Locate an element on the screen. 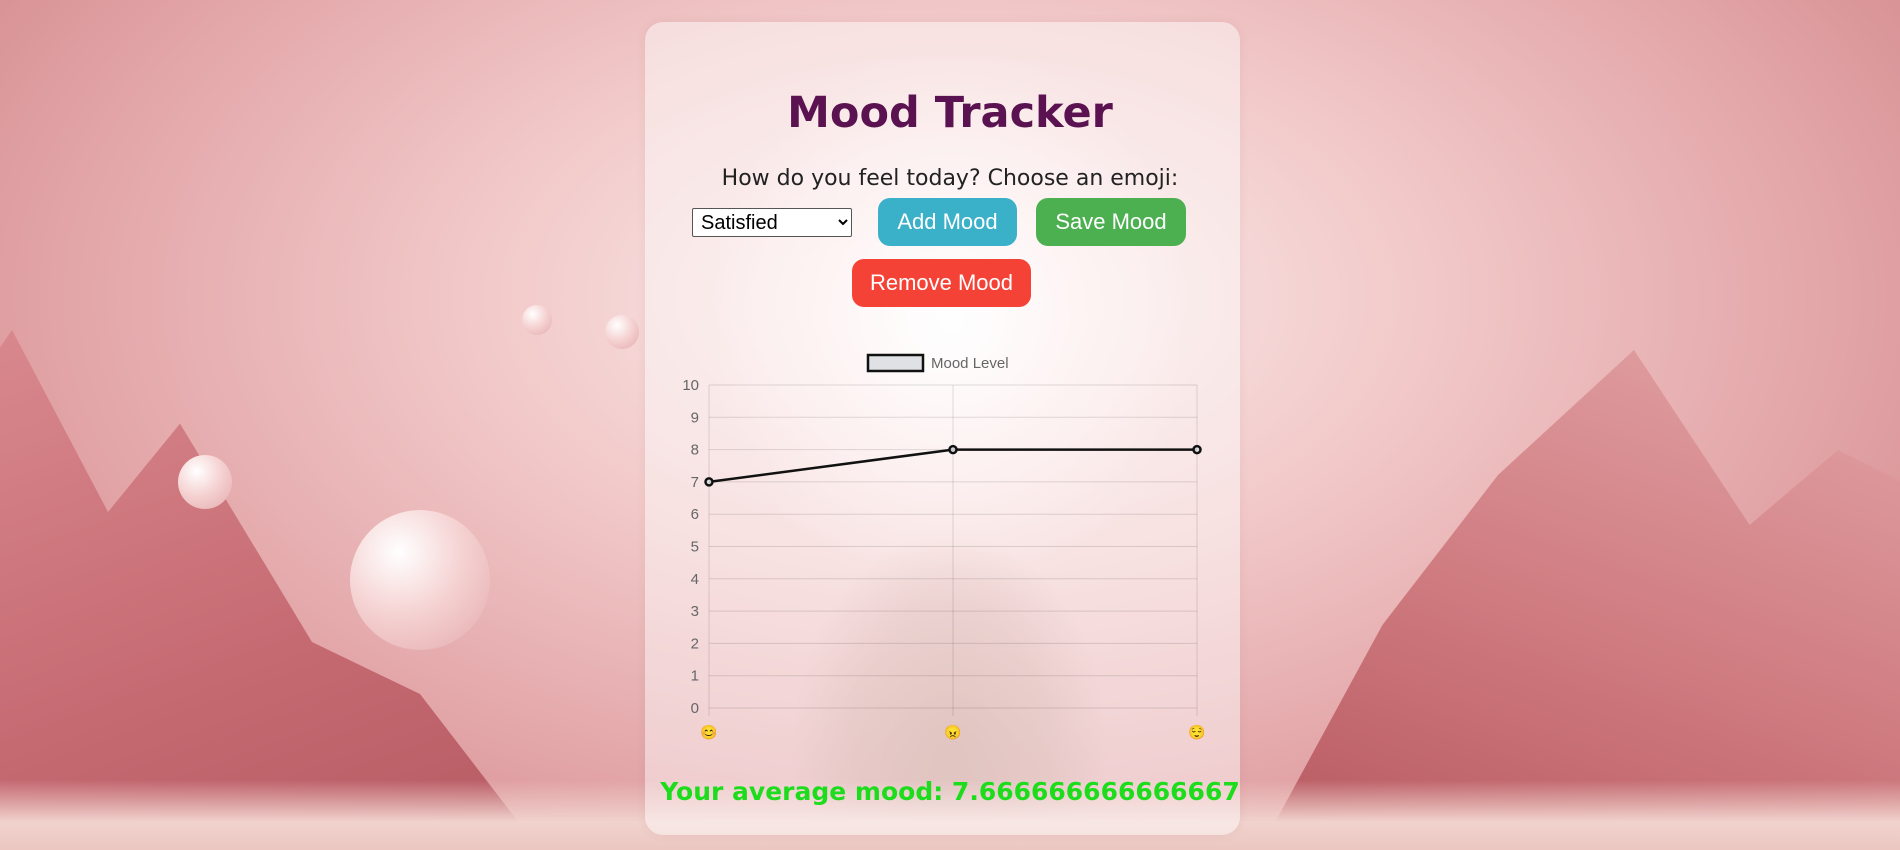 Image resolution: width=1900 pixels, height=850 pixels. average-mood-text: Your average mood: 7.666666666666667 is located at coordinates (950, 791).